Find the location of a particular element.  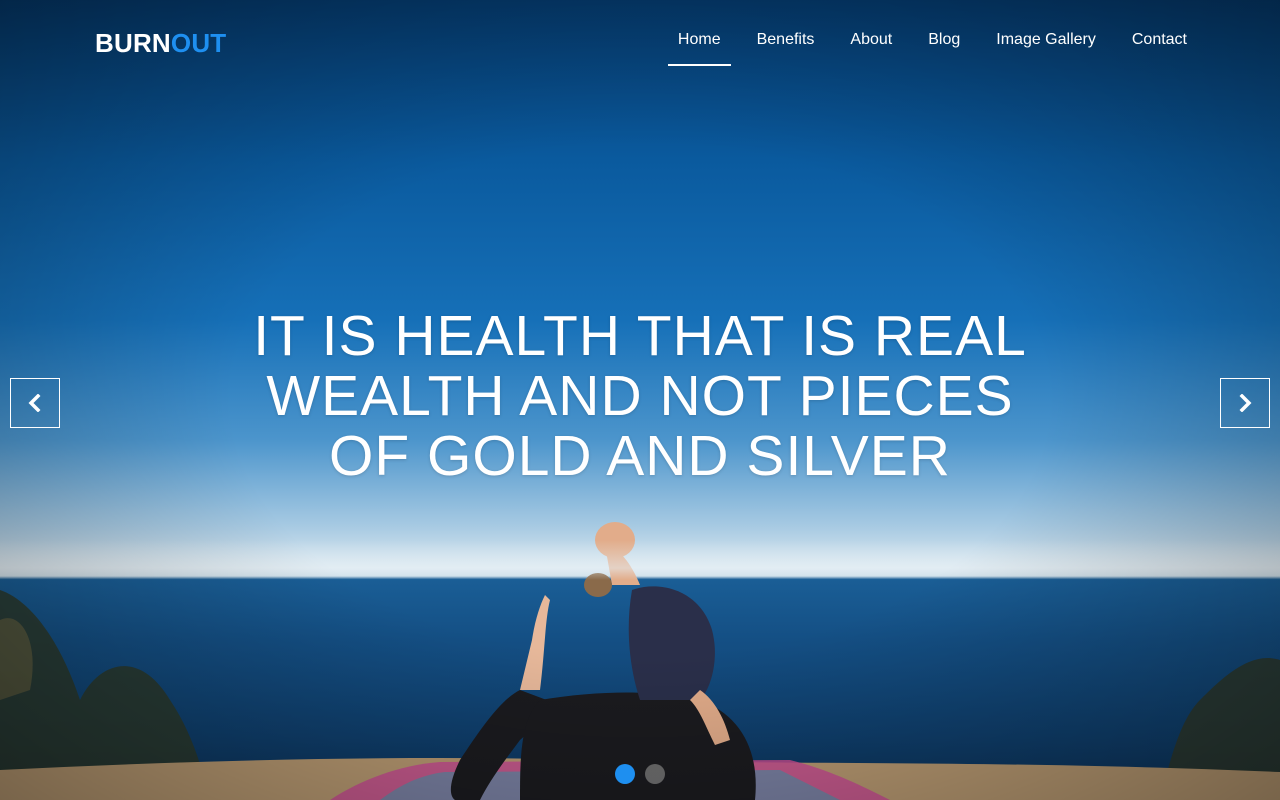

brand-logo-part1: BURN is located at coordinates (133, 43).